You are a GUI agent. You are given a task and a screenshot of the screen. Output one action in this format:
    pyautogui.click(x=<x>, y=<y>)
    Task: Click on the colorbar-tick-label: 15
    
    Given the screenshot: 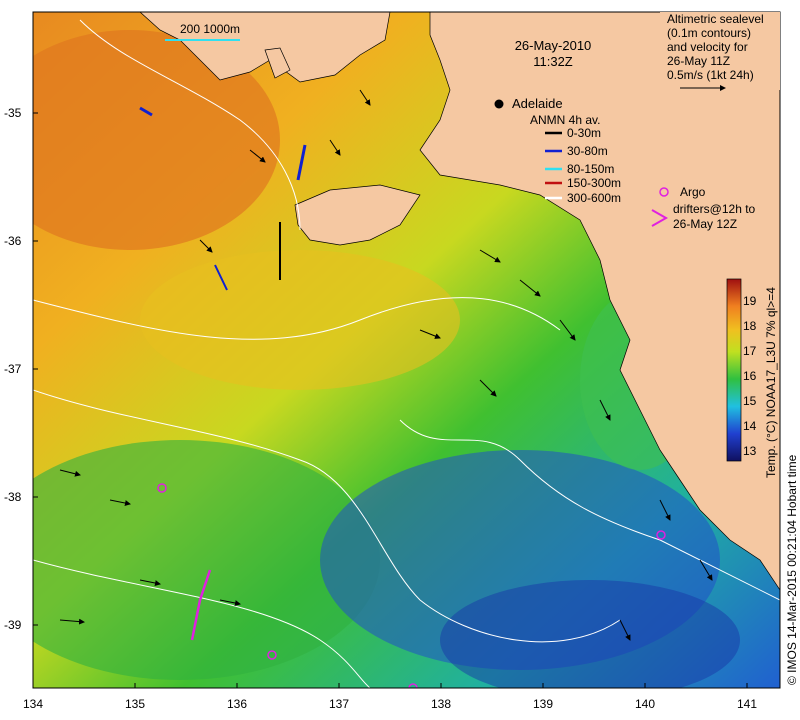 What is the action you would take?
    pyautogui.click(x=750, y=401)
    